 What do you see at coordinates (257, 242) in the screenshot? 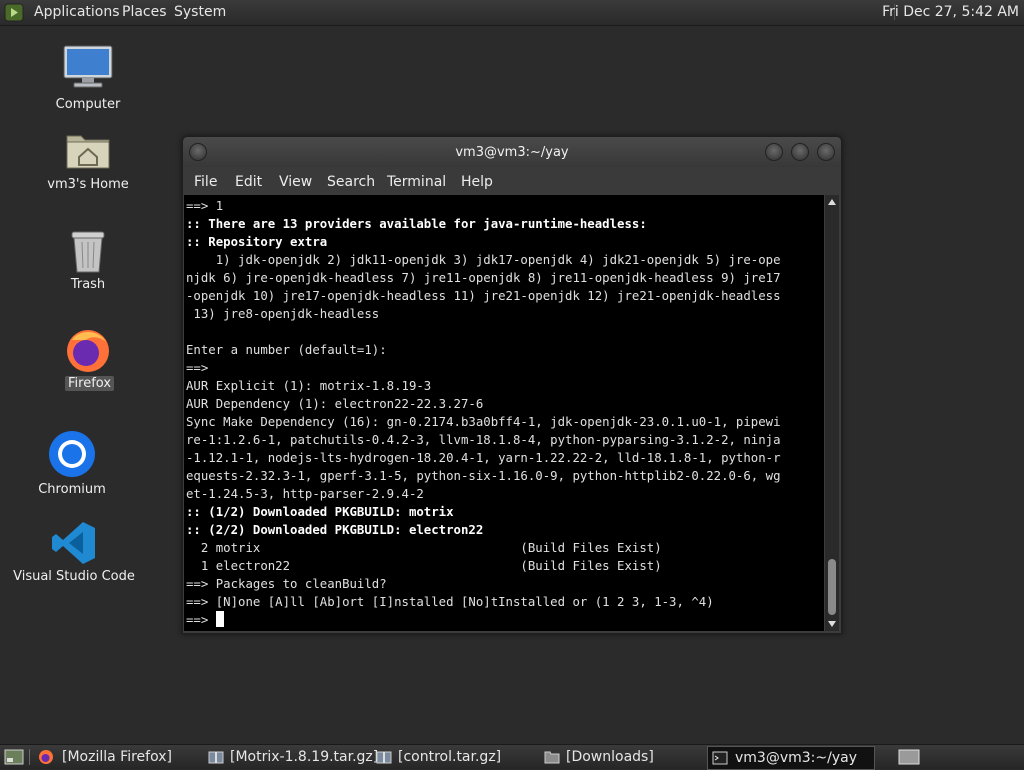
I see `terminal-line: :: Repository extra` at bounding box center [257, 242].